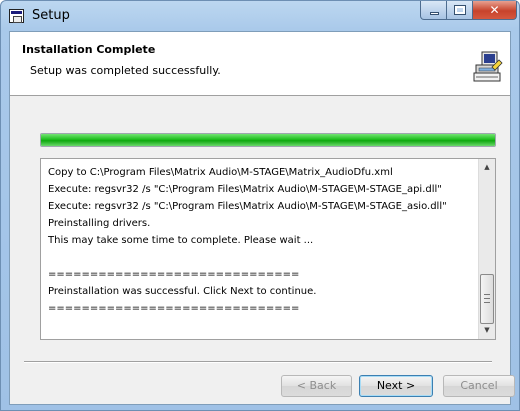 This screenshot has width=520, height=411. Describe the element at coordinates (51, 15) in the screenshot. I see `window-title: Setup` at that location.